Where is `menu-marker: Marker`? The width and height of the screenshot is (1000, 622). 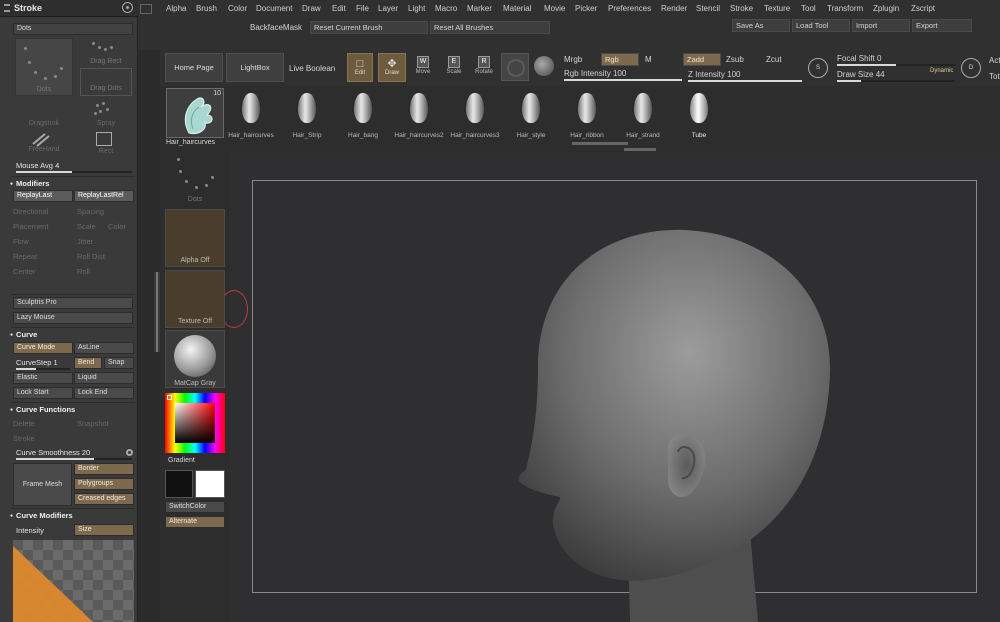 menu-marker: Marker is located at coordinates (479, 8).